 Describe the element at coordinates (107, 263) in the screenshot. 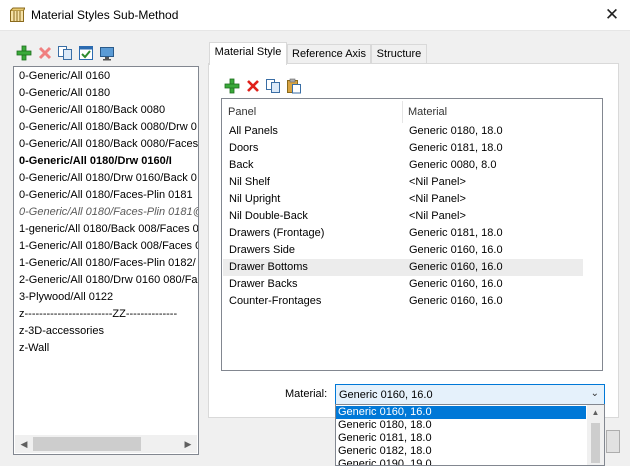

I see `list-item: 1-Generic/All 0180/Faces-Plin 0182/` at that location.